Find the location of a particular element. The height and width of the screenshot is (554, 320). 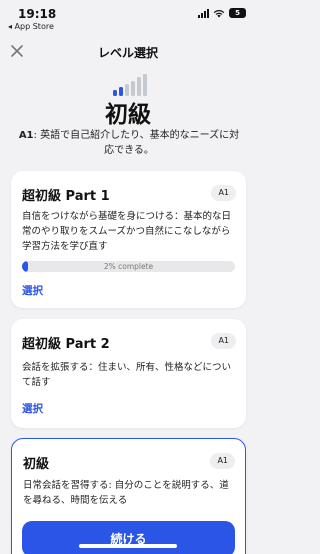

wifi-icon is located at coordinates (219, 13).